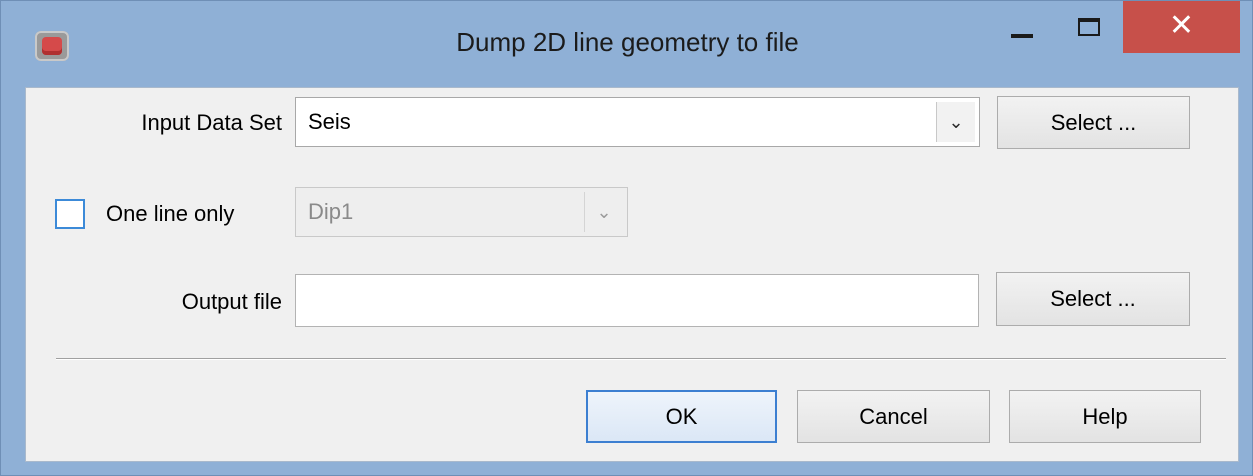 The image size is (1253, 476). I want to click on input-data-set-combo: Seis ⌄, so click(637, 122).